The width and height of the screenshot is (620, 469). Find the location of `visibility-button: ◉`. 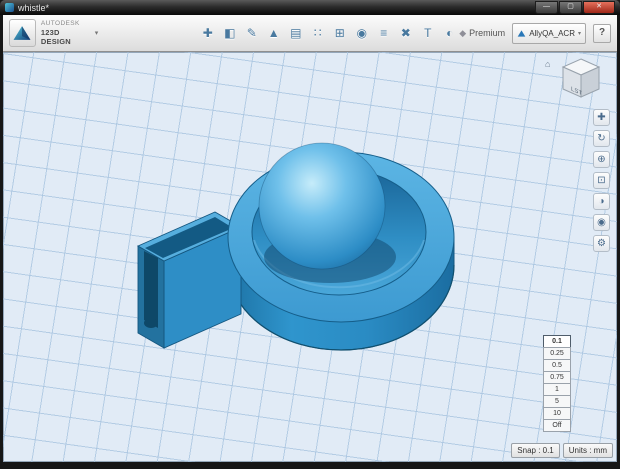

visibility-button: ◉ is located at coordinates (601, 222).